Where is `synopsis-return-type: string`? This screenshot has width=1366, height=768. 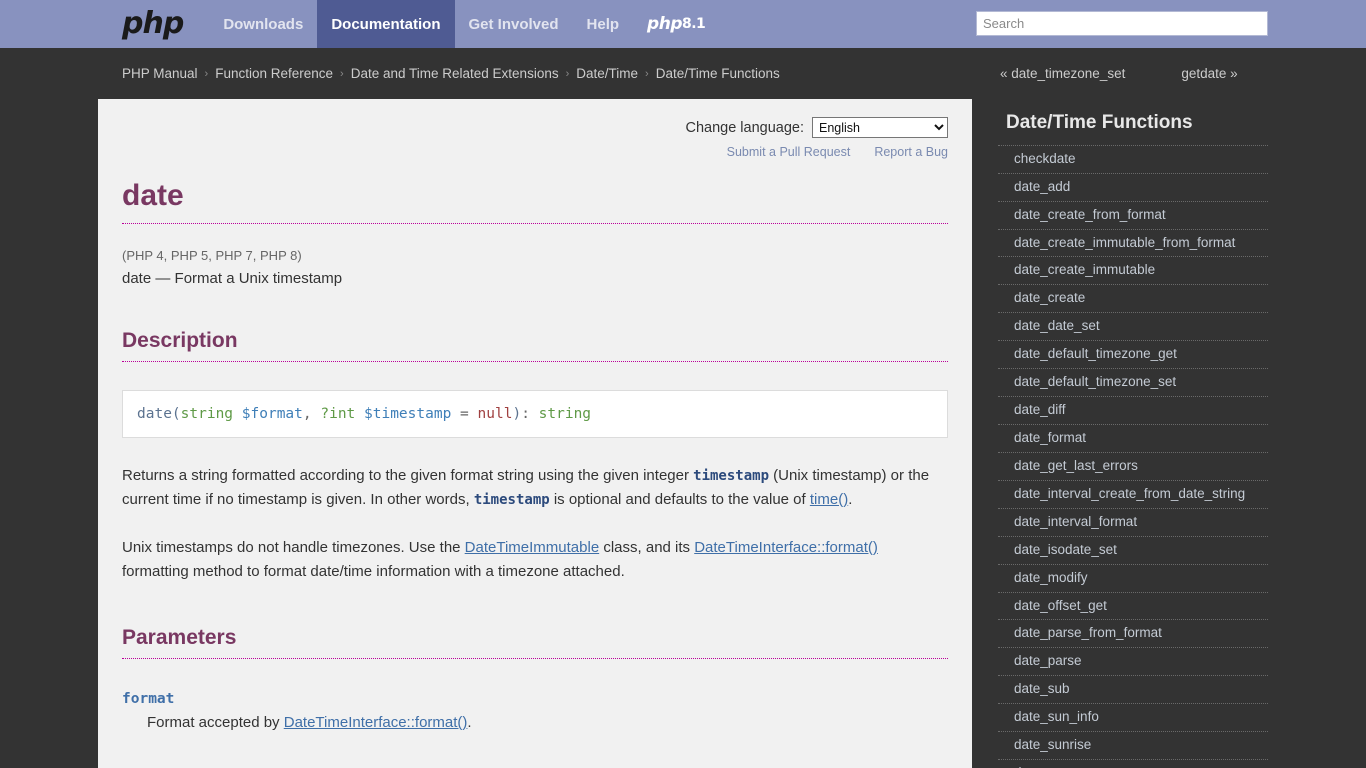
synopsis-return-type: string is located at coordinates (565, 413).